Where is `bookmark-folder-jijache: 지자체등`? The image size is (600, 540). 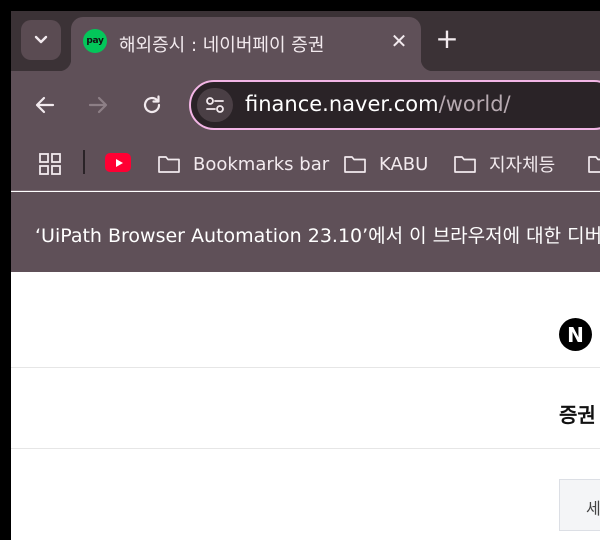
bookmark-folder-jijache: 지자체등 is located at coordinates (504, 164).